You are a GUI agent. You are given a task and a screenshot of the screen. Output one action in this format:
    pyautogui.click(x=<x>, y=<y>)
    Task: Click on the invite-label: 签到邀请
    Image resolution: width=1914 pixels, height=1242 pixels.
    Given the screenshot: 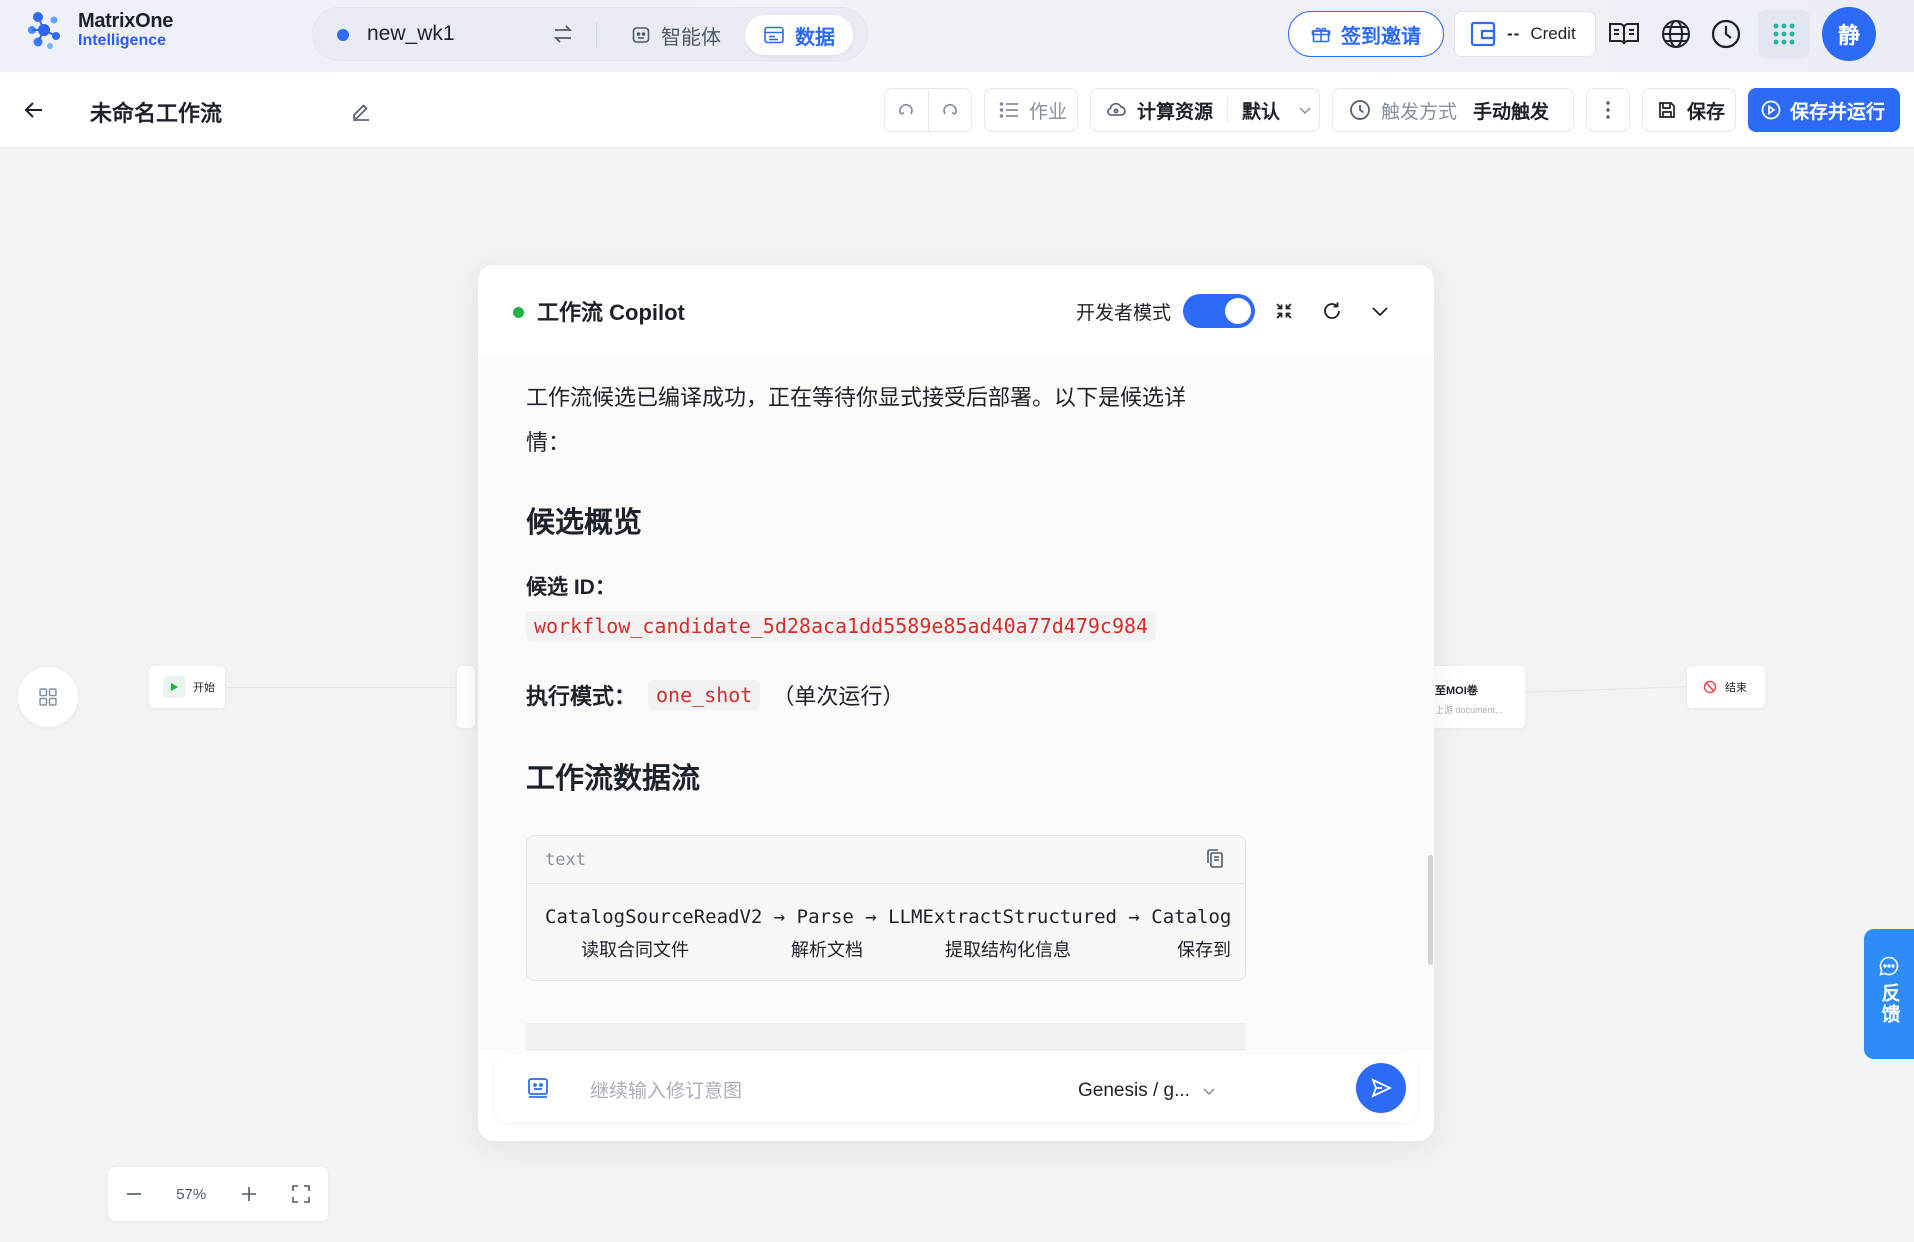 What is the action you would take?
    pyautogui.click(x=1381, y=36)
    